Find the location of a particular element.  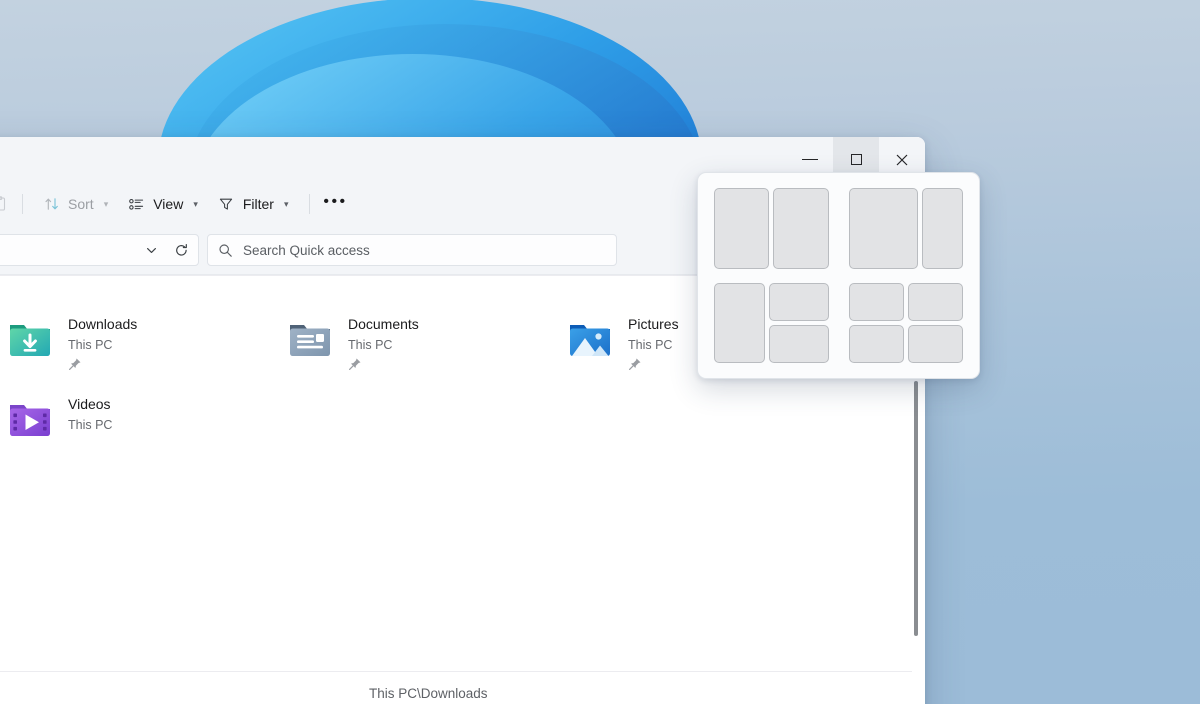

quick-access-item-videos: Videos This PC is located at coordinates (140, 419).